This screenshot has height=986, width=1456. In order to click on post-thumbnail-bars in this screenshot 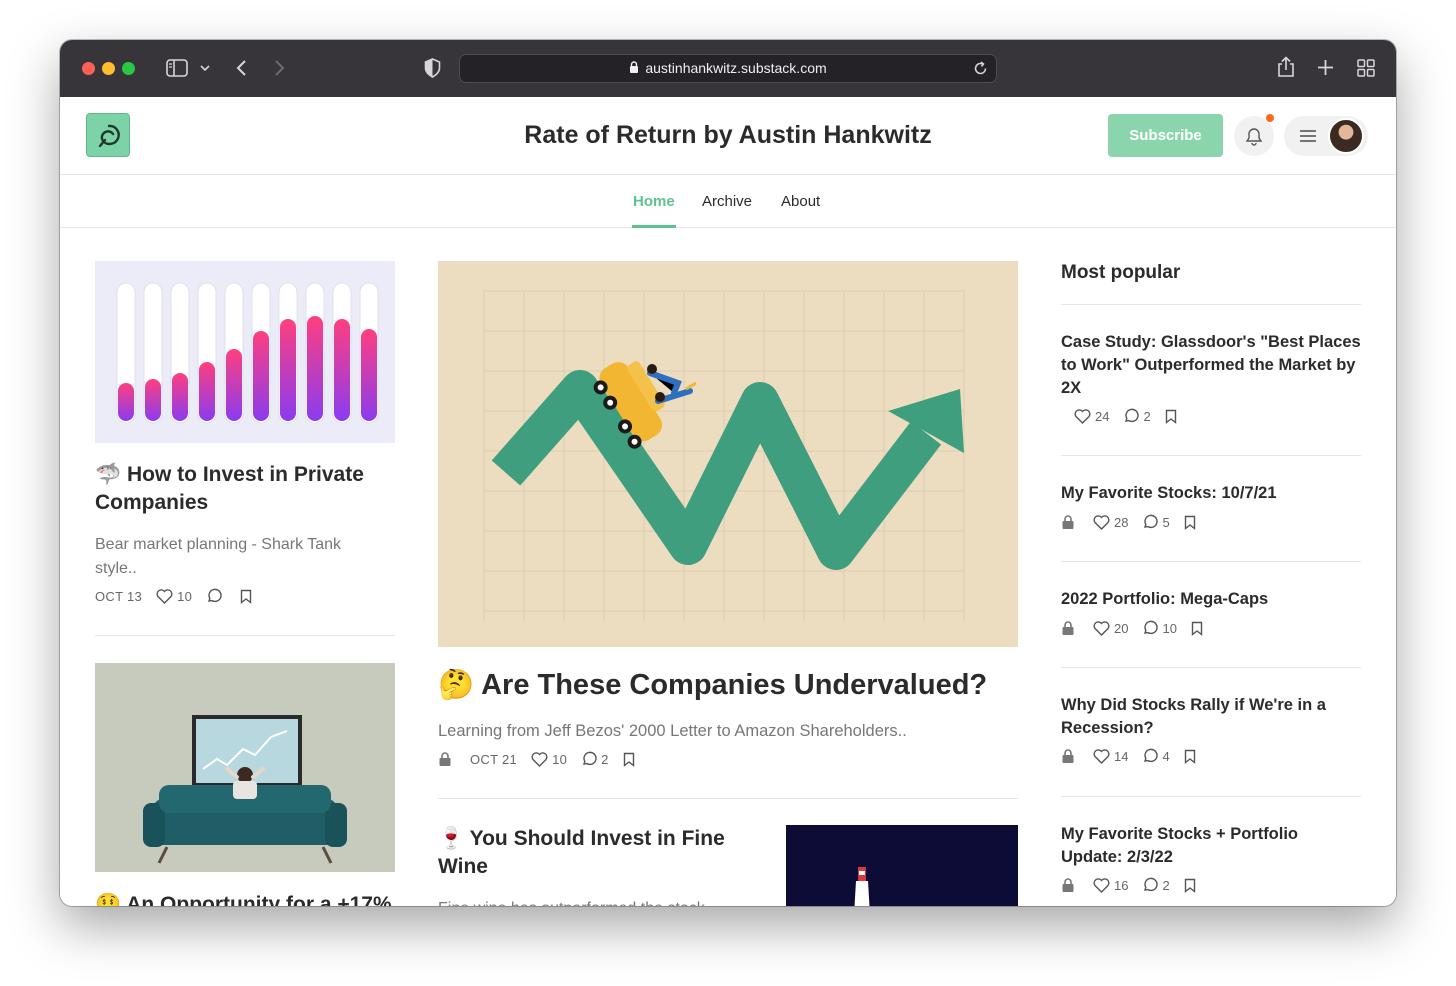, I will do `click(245, 352)`.